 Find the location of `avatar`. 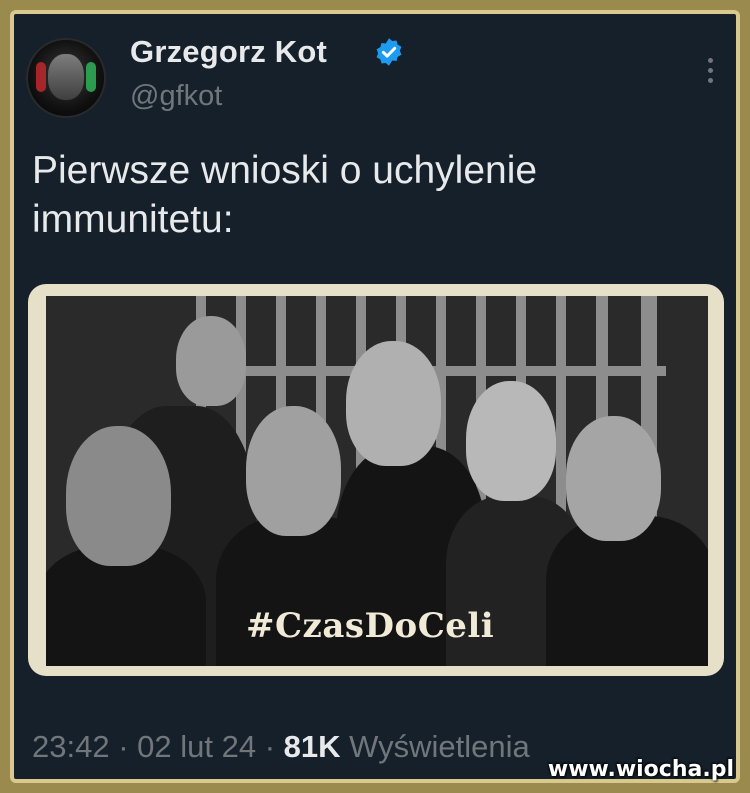

avatar is located at coordinates (66, 78).